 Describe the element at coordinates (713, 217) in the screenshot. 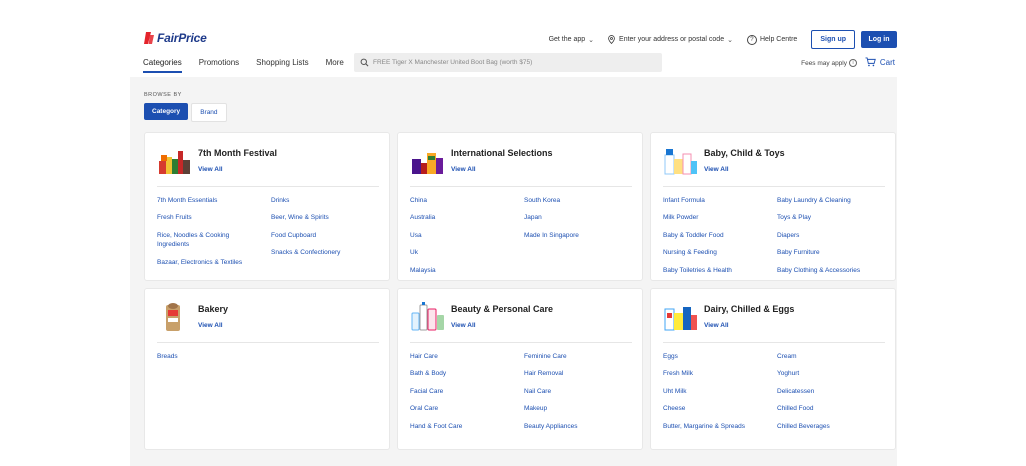

I see `subcategory-link: Milk Powder` at that location.